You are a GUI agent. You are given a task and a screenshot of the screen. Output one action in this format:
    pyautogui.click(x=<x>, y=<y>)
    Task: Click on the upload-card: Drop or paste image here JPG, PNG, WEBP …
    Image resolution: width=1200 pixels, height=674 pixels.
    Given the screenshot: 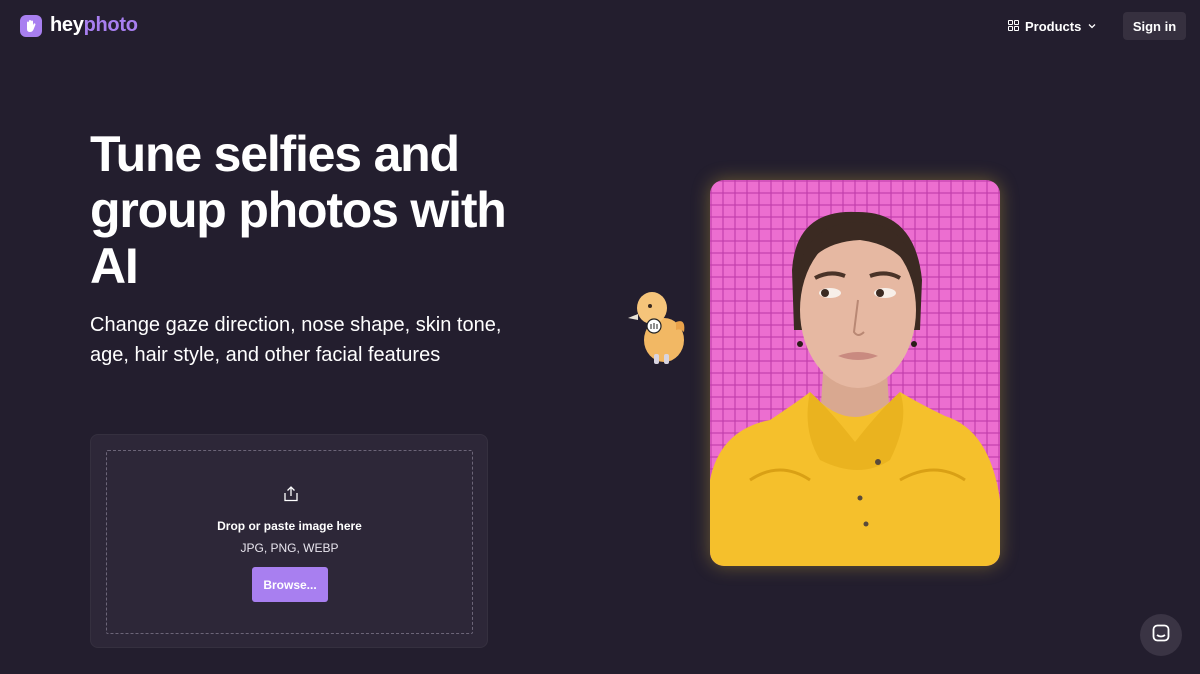 What is the action you would take?
    pyautogui.click(x=289, y=541)
    